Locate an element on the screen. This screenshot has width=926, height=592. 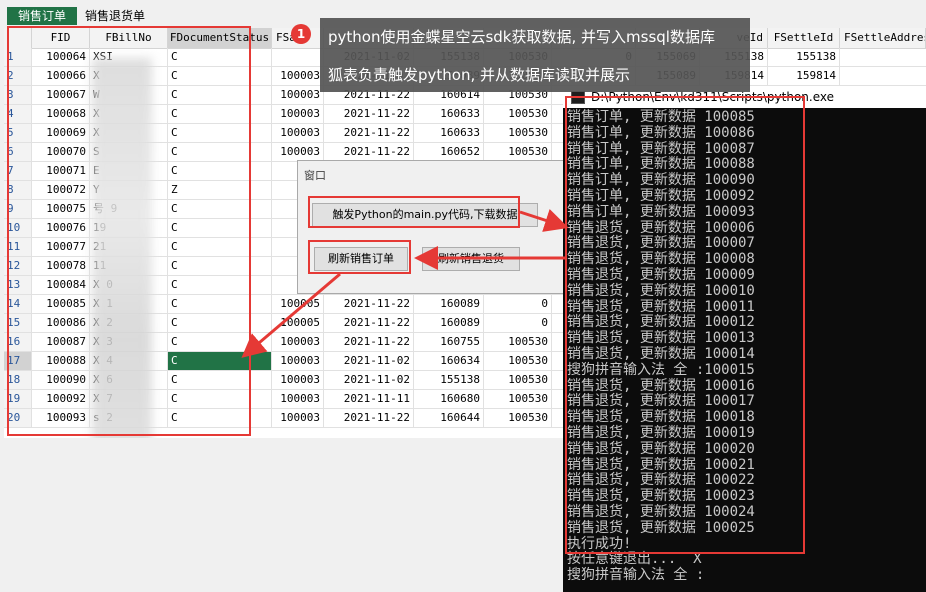
annotation-arrows is located at coordinates (405, 283).